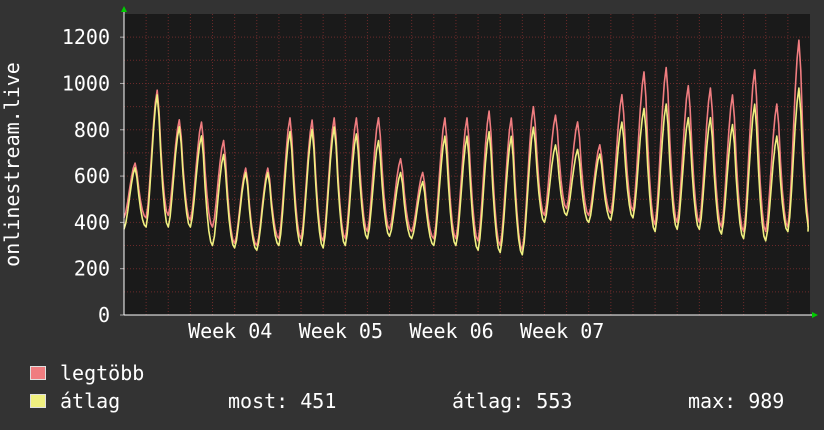  Describe the element at coordinates (92, 176) in the screenshot. I see `y-tick-label: 600` at that location.